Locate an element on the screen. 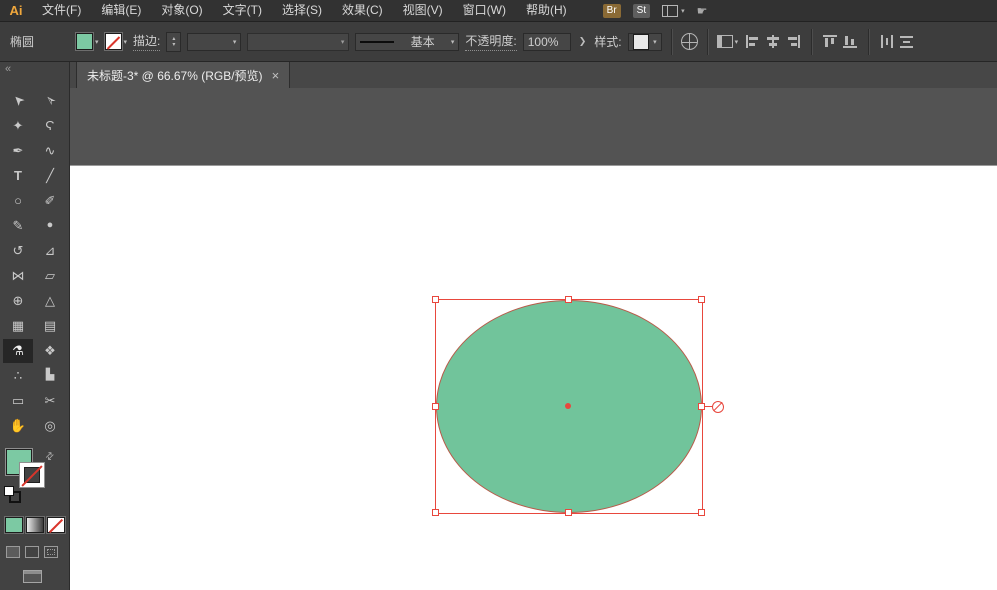 This screenshot has height=590, width=997. mesh-tool: ▦ is located at coordinates (18, 326).